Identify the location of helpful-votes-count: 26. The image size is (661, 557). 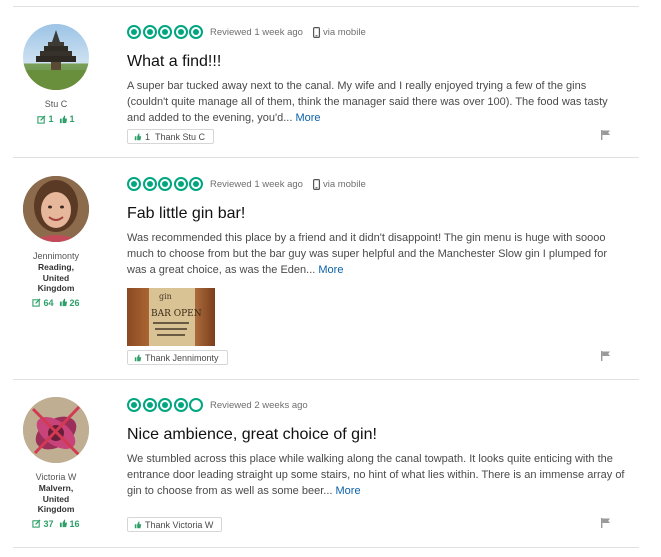
(69, 303).